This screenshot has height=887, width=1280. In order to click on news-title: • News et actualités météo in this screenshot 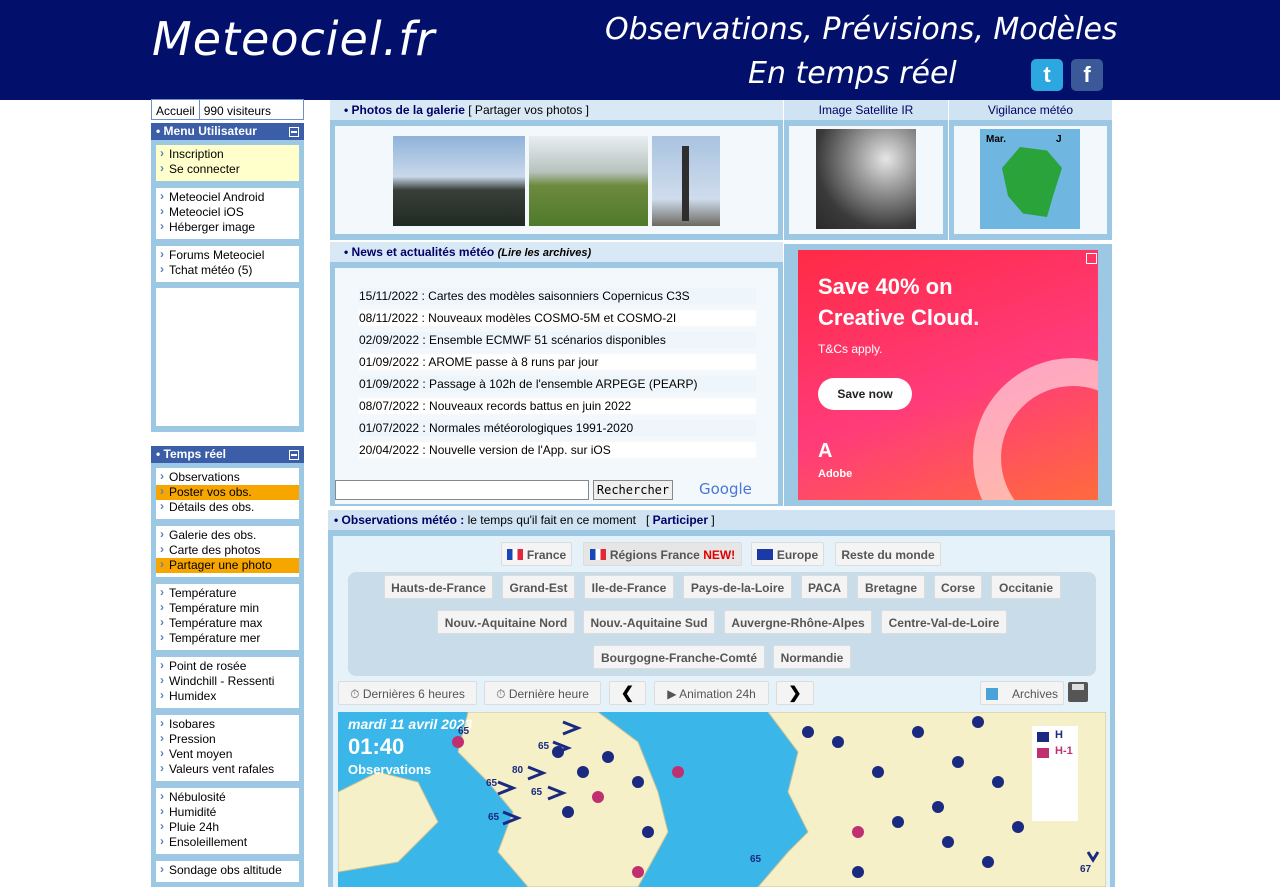, I will do `click(419, 252)`.